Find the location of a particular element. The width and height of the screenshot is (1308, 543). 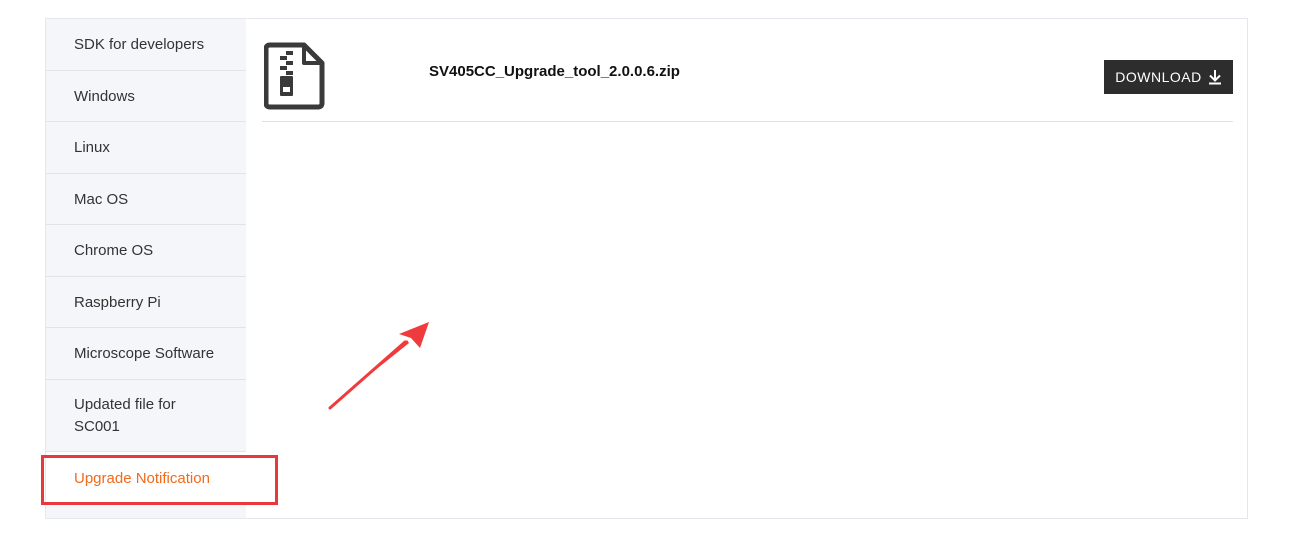

sidebar-item-raspberry-pi: Raspberry Pi is located at coordinates (146, 302).